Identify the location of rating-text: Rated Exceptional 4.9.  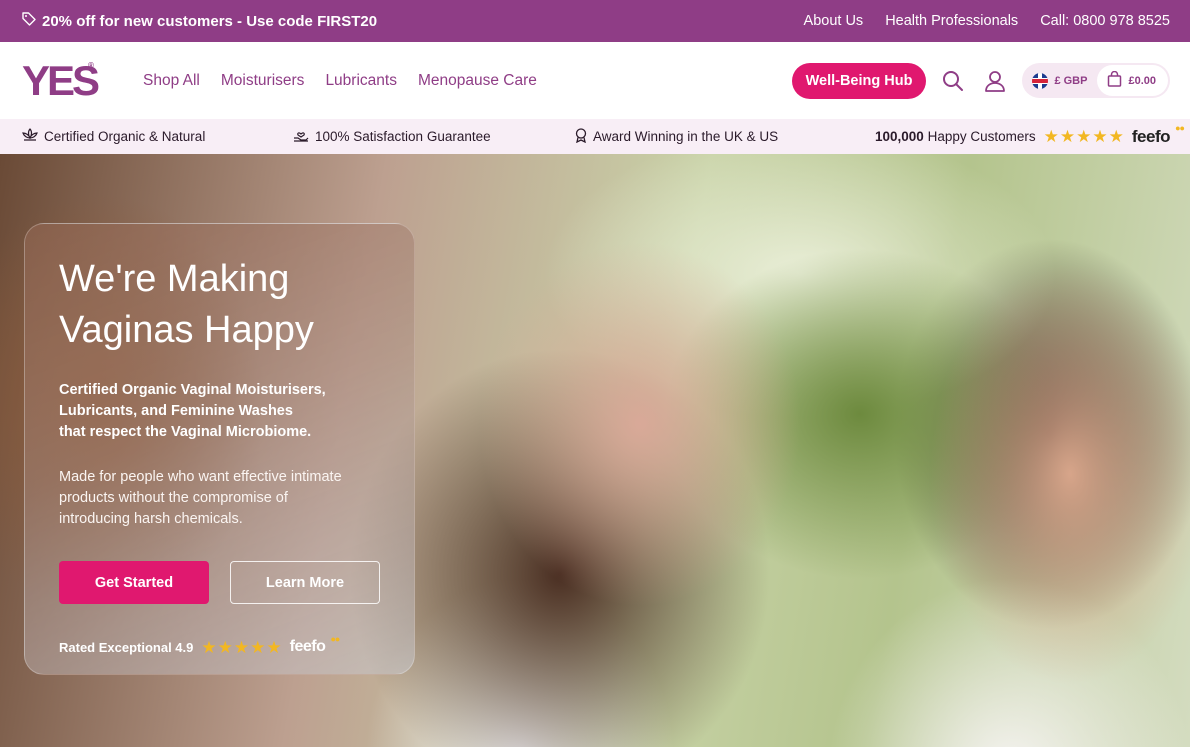
(126, 647).